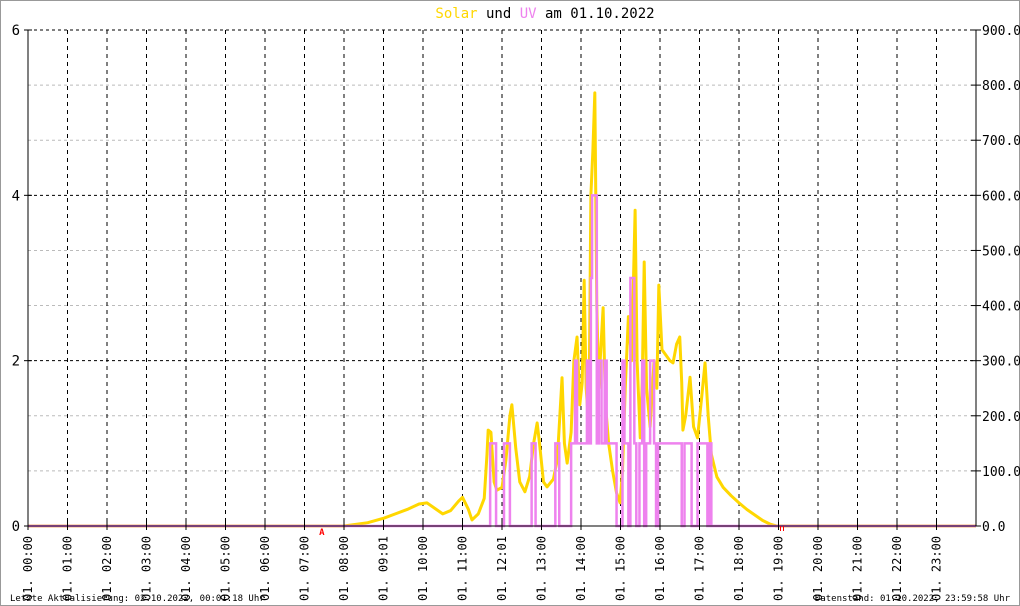  I want to click on x-tick-label: 01. 00:00, so click(28, 568).